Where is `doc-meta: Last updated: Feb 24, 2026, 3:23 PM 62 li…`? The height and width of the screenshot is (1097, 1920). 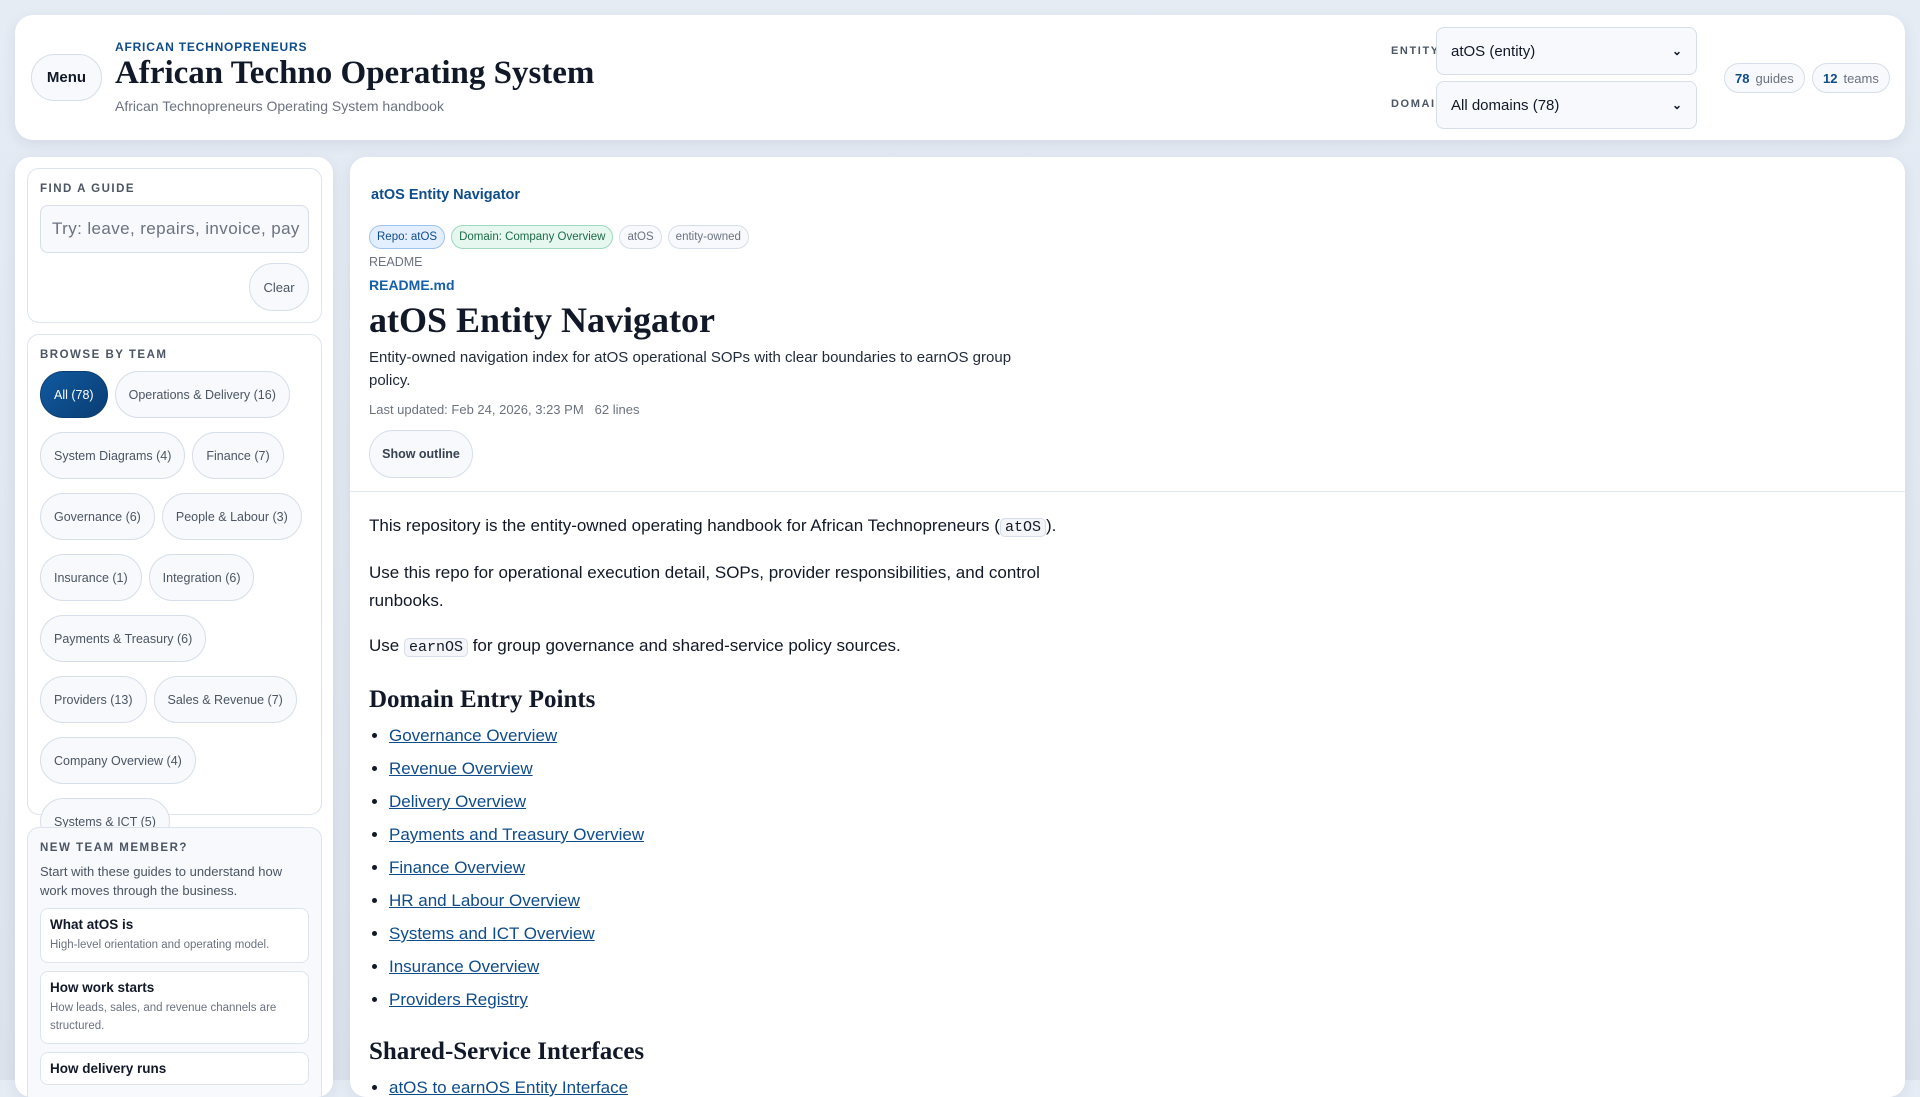 doc-meta: Last updated: Feb 24, 2026, 3:23 PM 62 li… is located at coordinates (504, 409).